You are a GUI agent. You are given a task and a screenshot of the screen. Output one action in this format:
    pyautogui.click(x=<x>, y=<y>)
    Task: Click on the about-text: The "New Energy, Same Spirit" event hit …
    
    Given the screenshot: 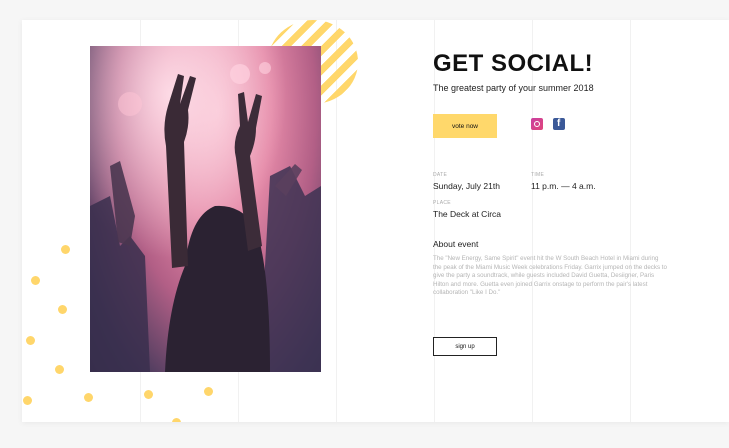 What is the action you would take?
    pyautogui.click(x=550, y=276)
    